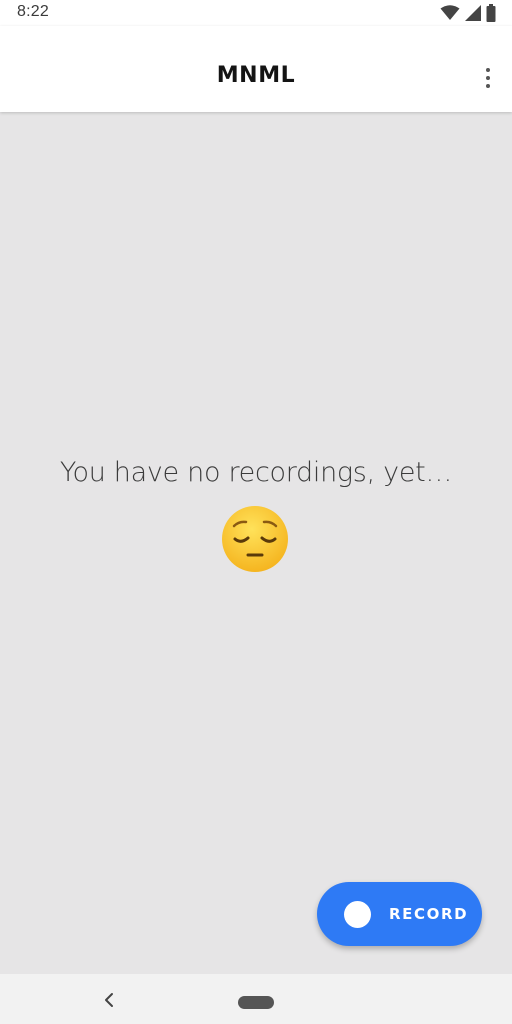 This screenshot has height=1024, width=512. Describe the element at coordinates (450, 12) in the screenshot. I see `wifi-icon` at that location.